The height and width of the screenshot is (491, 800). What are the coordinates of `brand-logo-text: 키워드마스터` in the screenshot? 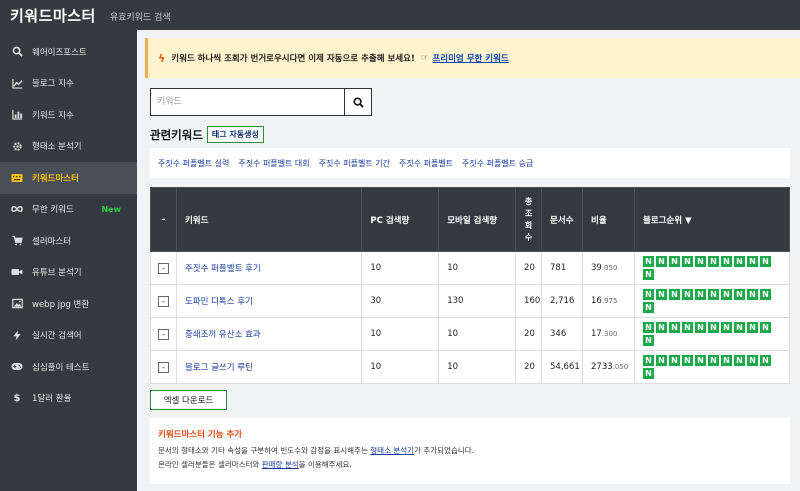 It's located at (53, 15).